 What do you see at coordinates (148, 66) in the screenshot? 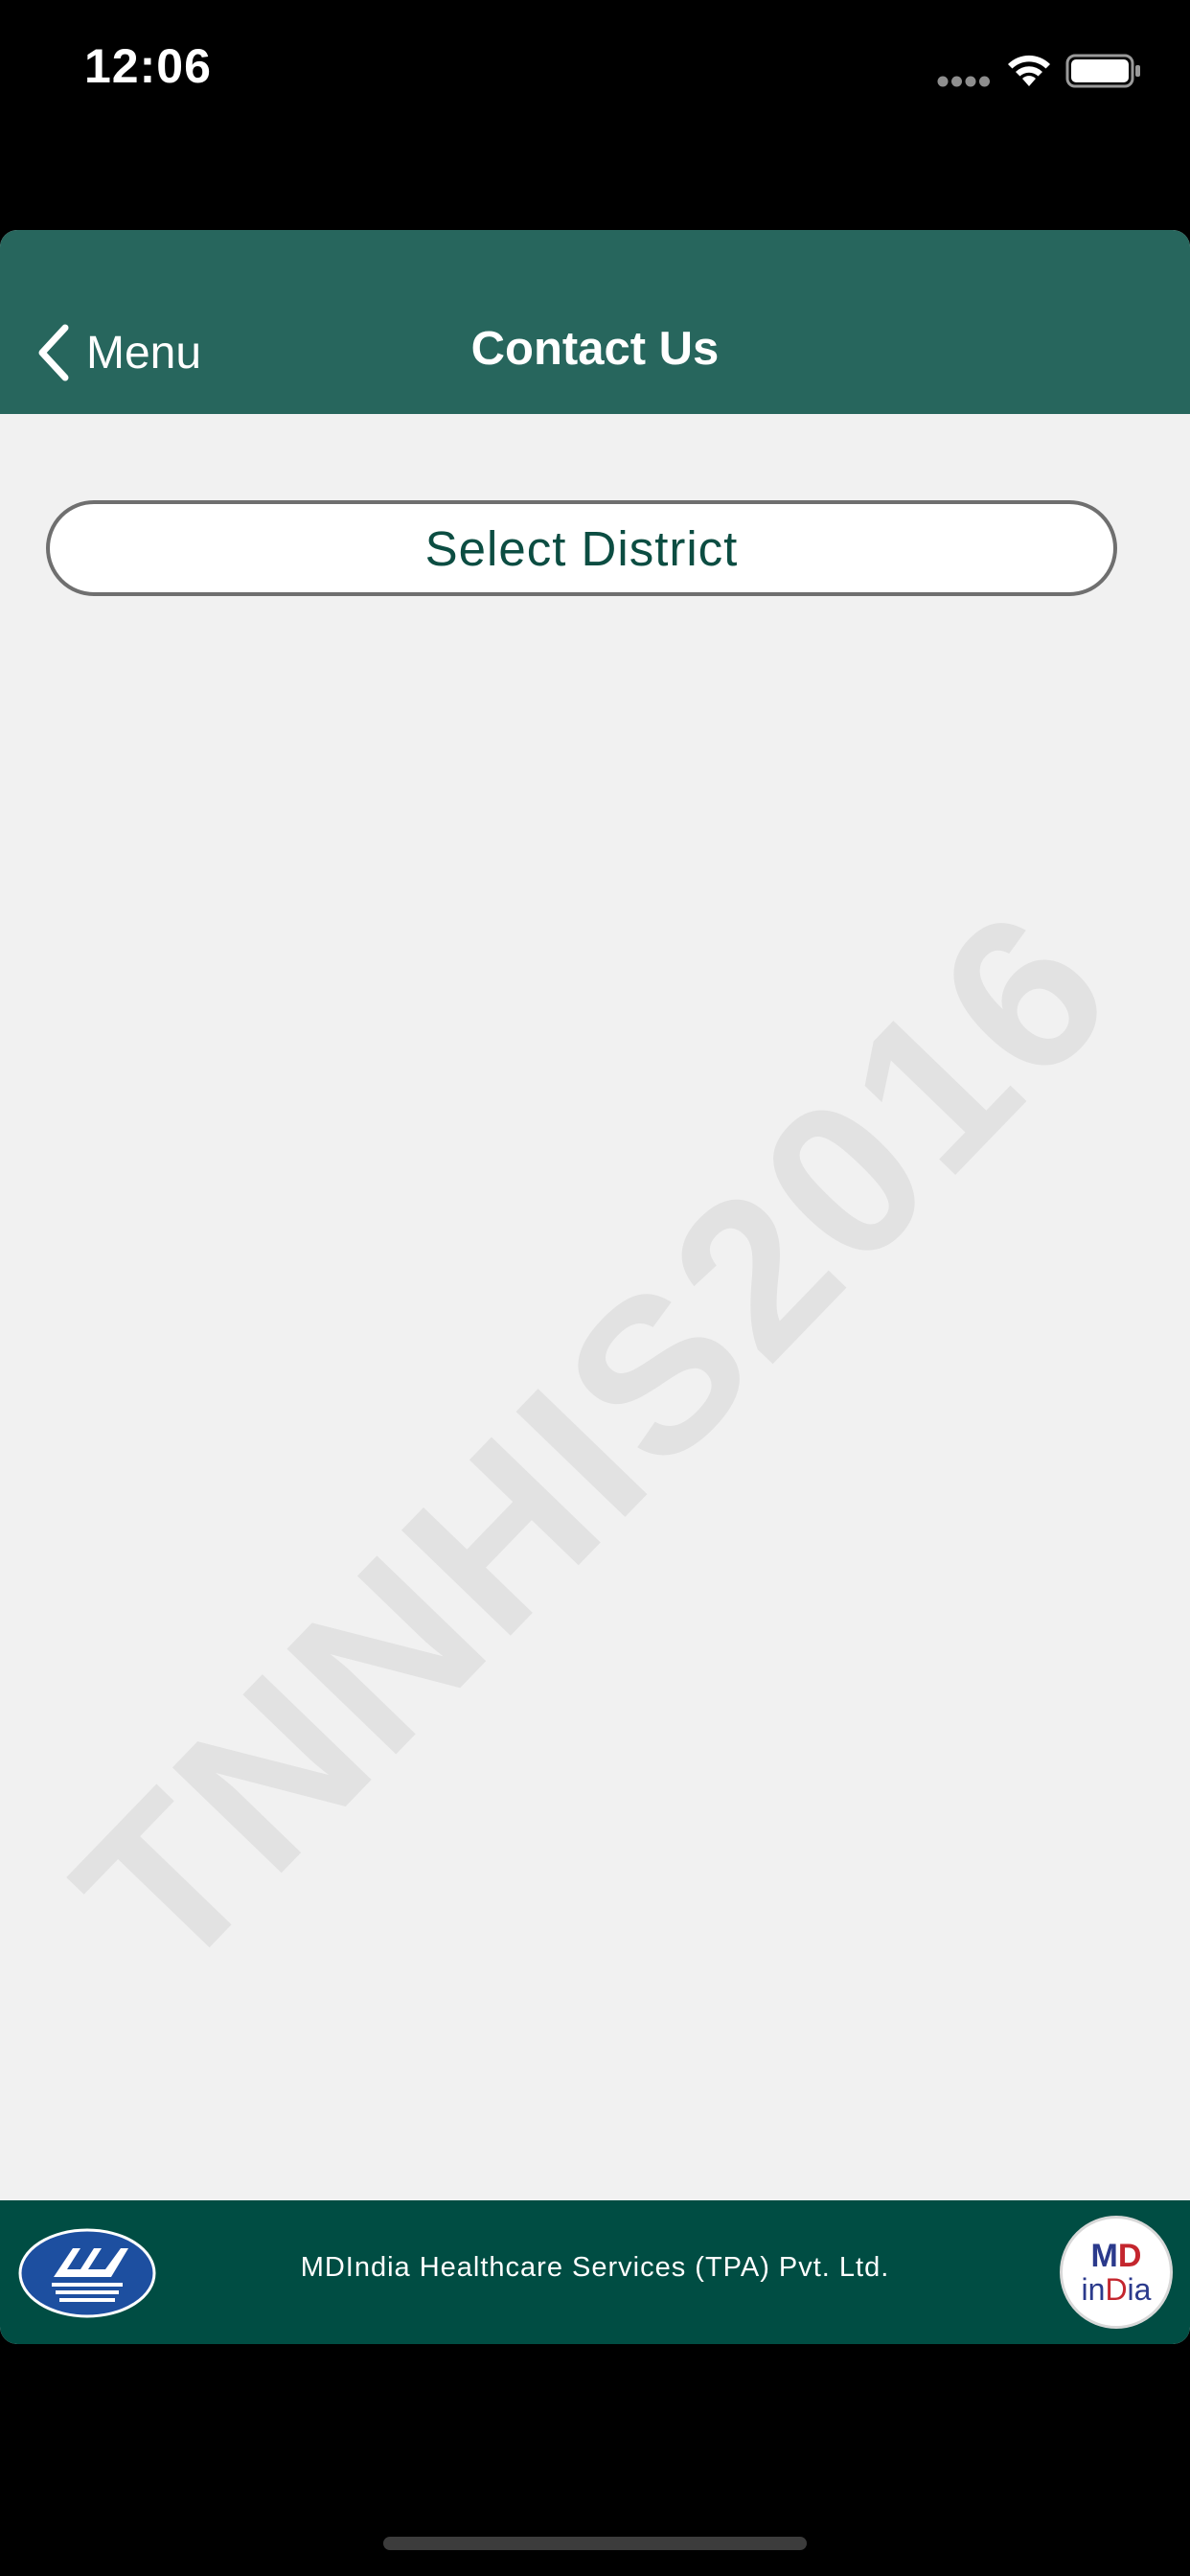
I see `status-time: 12:06` at bounding box center [148, 66].